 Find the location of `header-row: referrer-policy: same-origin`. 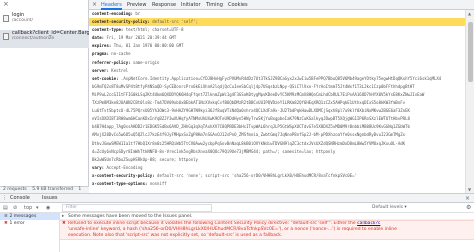

header-row: referrer-policy: same-origin is located at coordinates (277, 63).